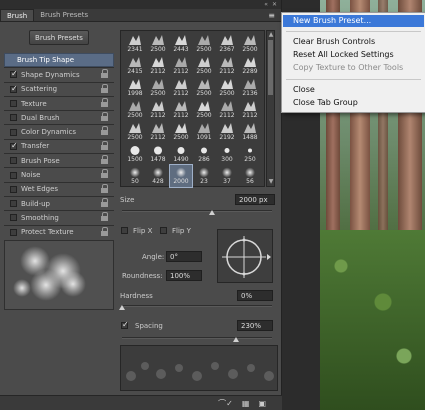 This screenshot has height=410, width=425. What do you see at coordinates (250, 88) in the screenshot?
I see `brush-tip-cell: 2136` at bounding box center [250, 88].